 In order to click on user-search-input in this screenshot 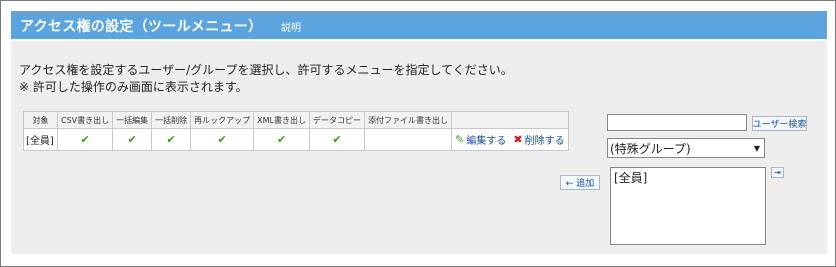, I will do `click(677, 122)`.